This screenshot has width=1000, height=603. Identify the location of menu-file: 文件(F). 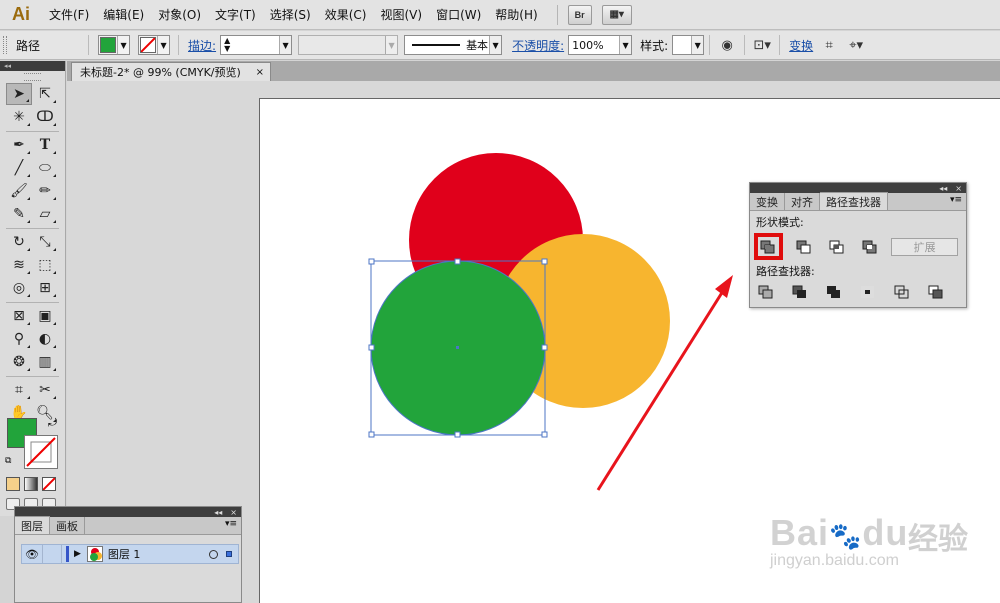
(69, 15).